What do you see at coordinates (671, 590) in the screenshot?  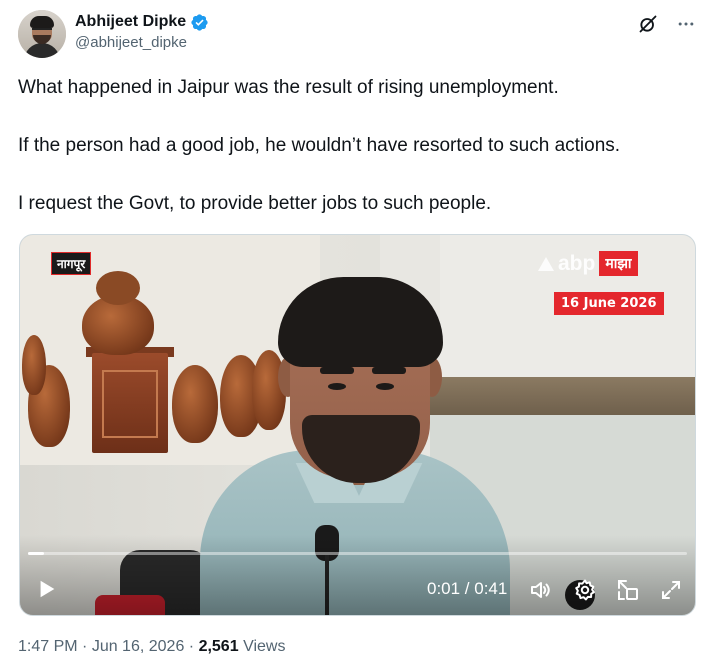 I see `fullscreen-icon` at bounding box center [671, 590].